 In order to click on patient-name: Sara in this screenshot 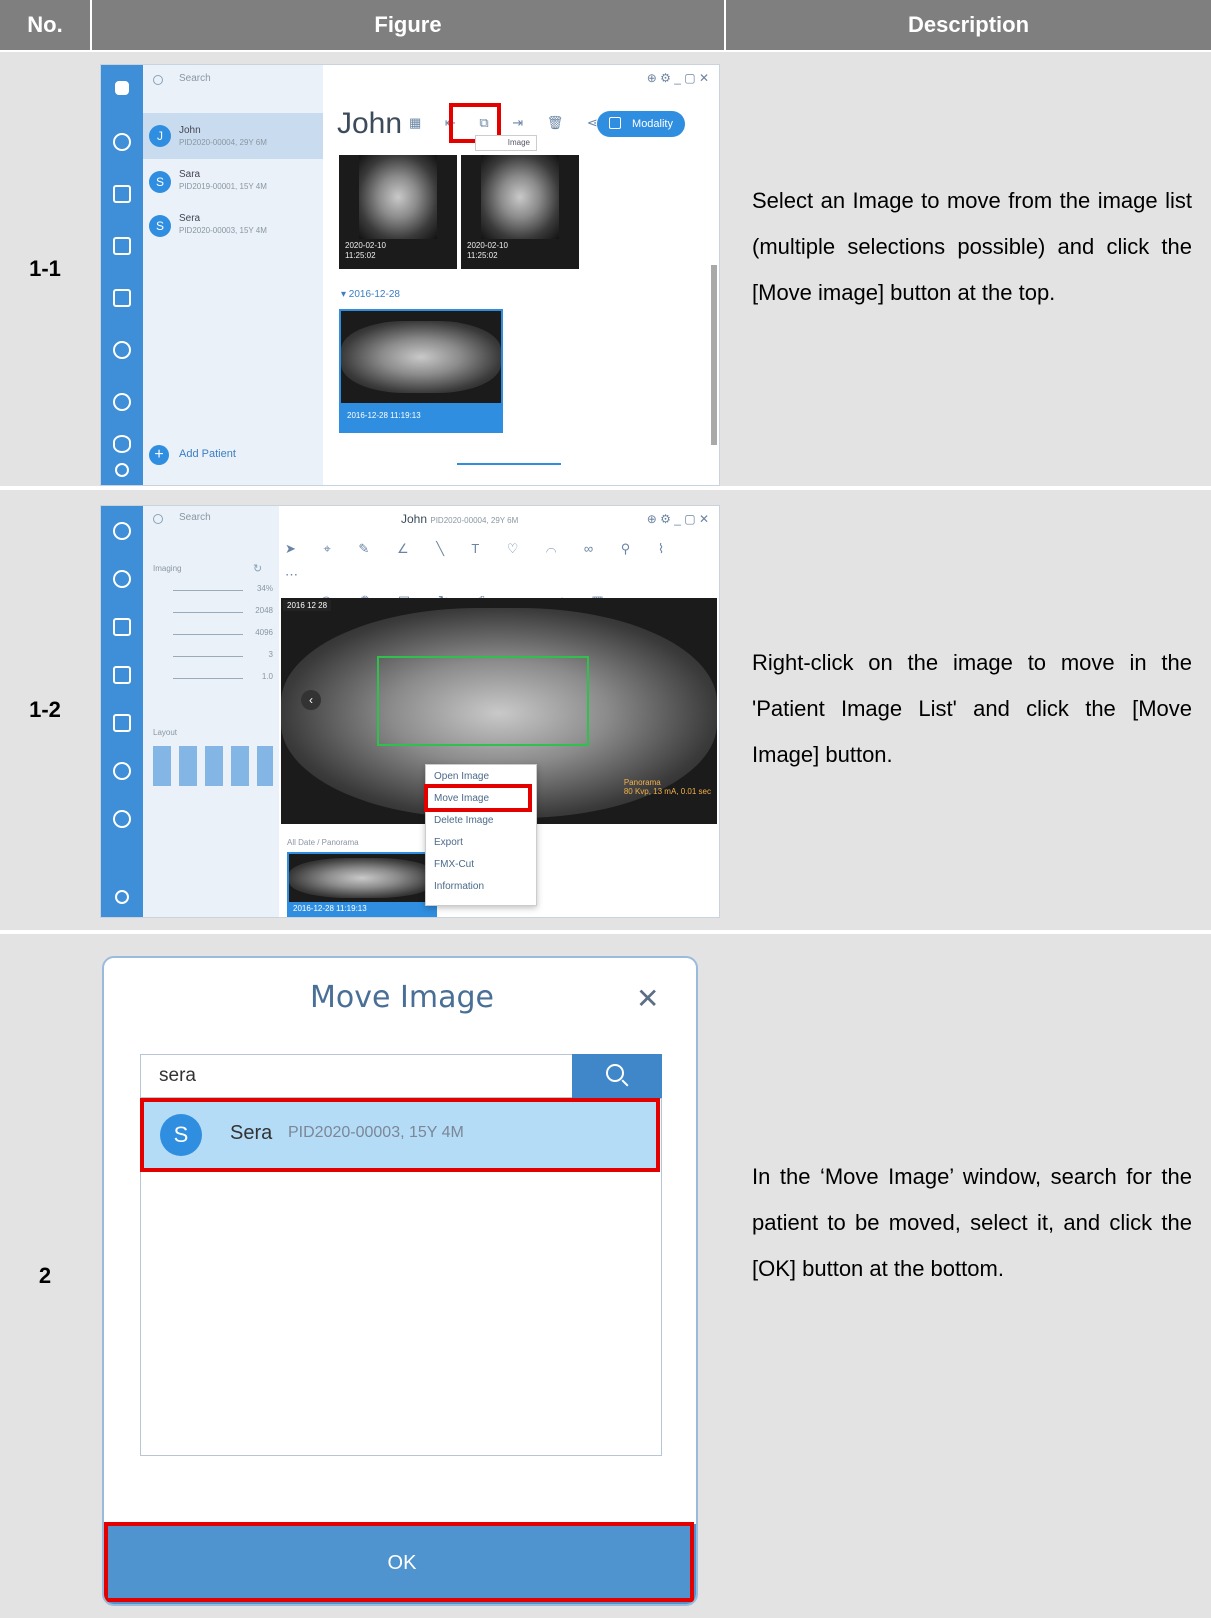, I will do `click(190, 174)`.